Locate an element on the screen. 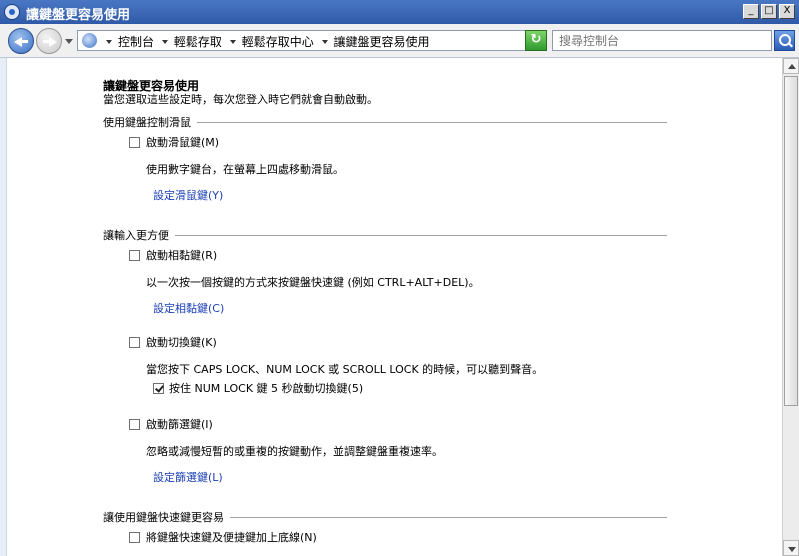 This screenshot has height=556, width=799. scroll-up-button is located at coordinates (791, 66).